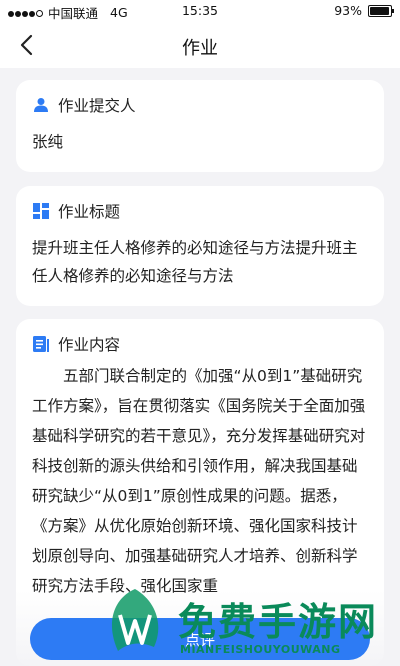 This screenshot has height=666, width=400. What do you see at coordinates (41, 211) in the screenshot?
I see `grid-icon` at bounding box center [41, 211].